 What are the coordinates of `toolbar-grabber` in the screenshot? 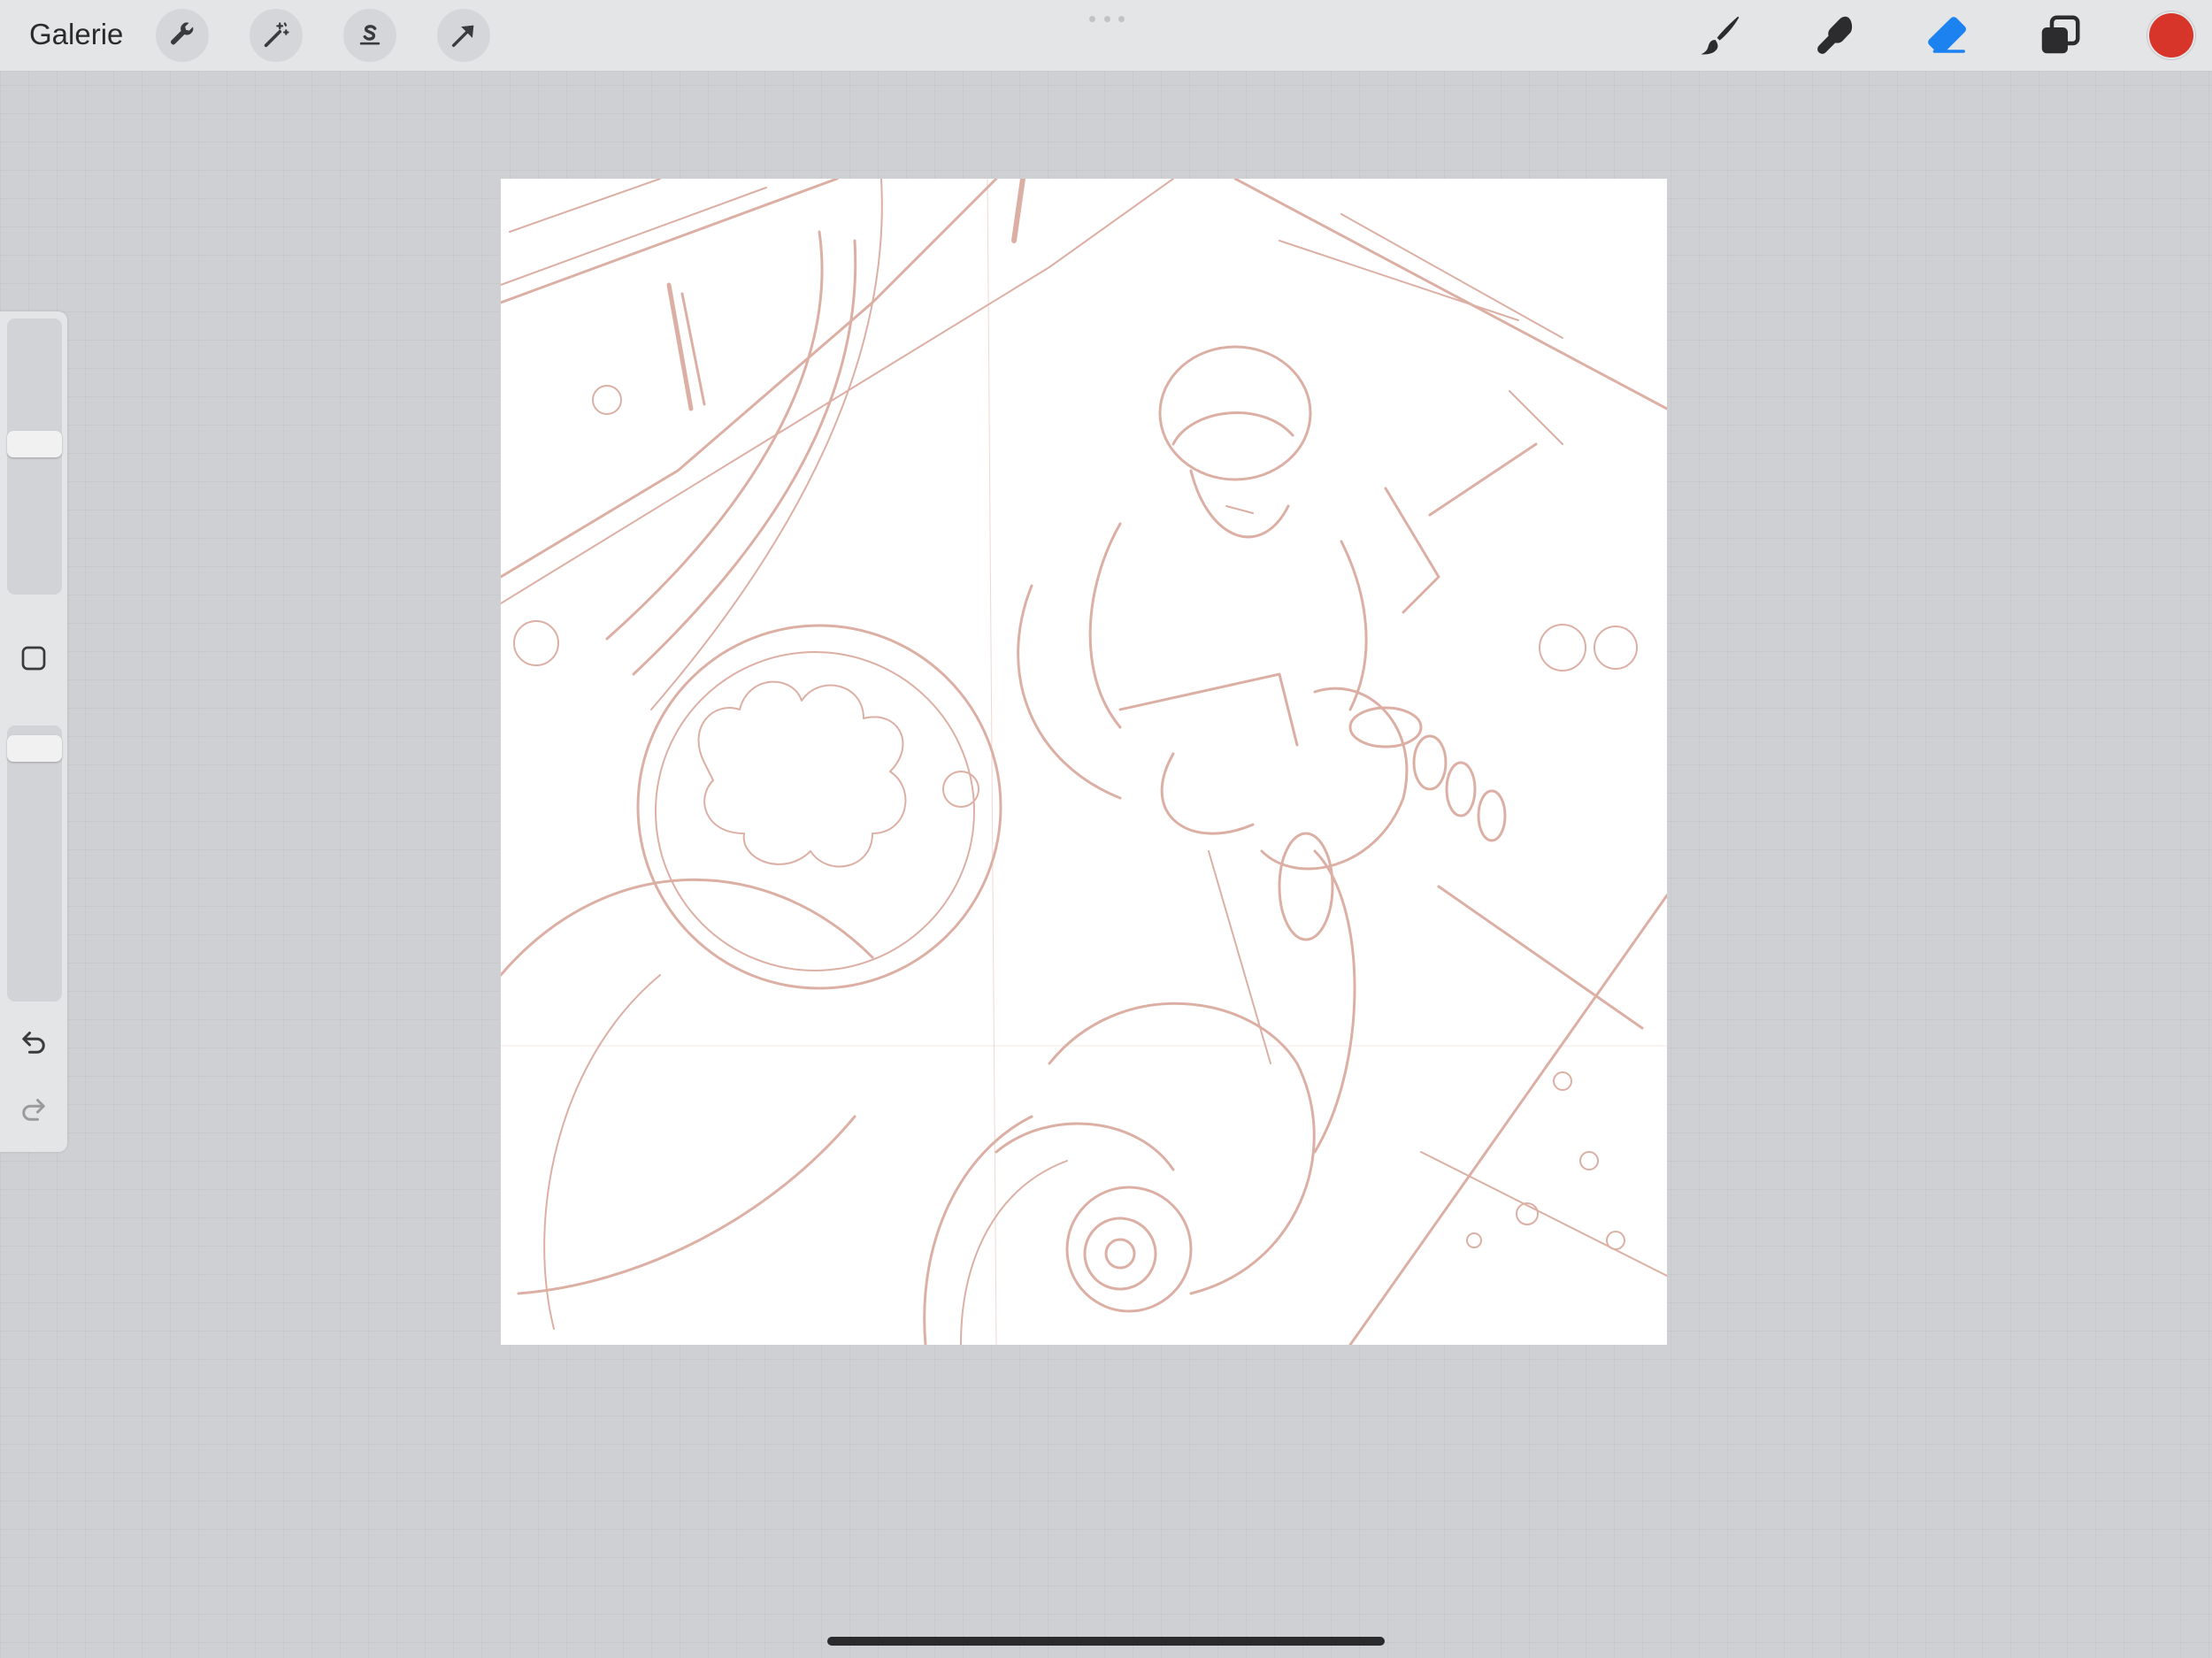 It's located at (1107, 19).